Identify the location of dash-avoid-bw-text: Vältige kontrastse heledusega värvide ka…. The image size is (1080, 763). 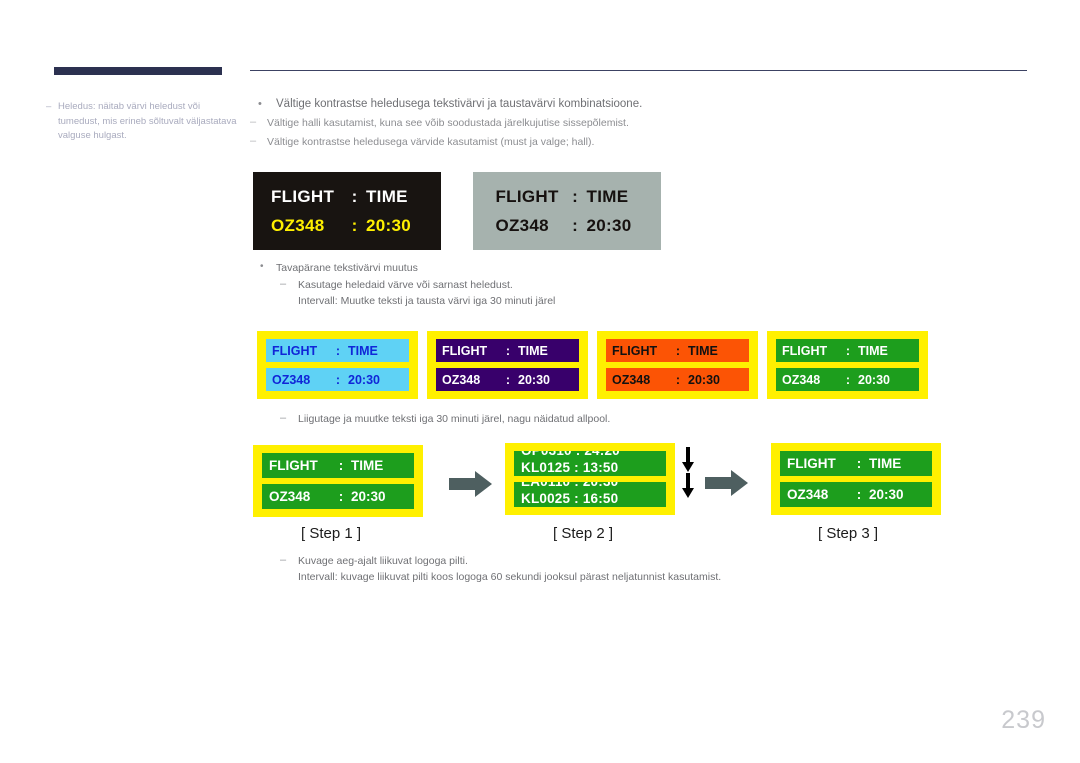
(431, 142).